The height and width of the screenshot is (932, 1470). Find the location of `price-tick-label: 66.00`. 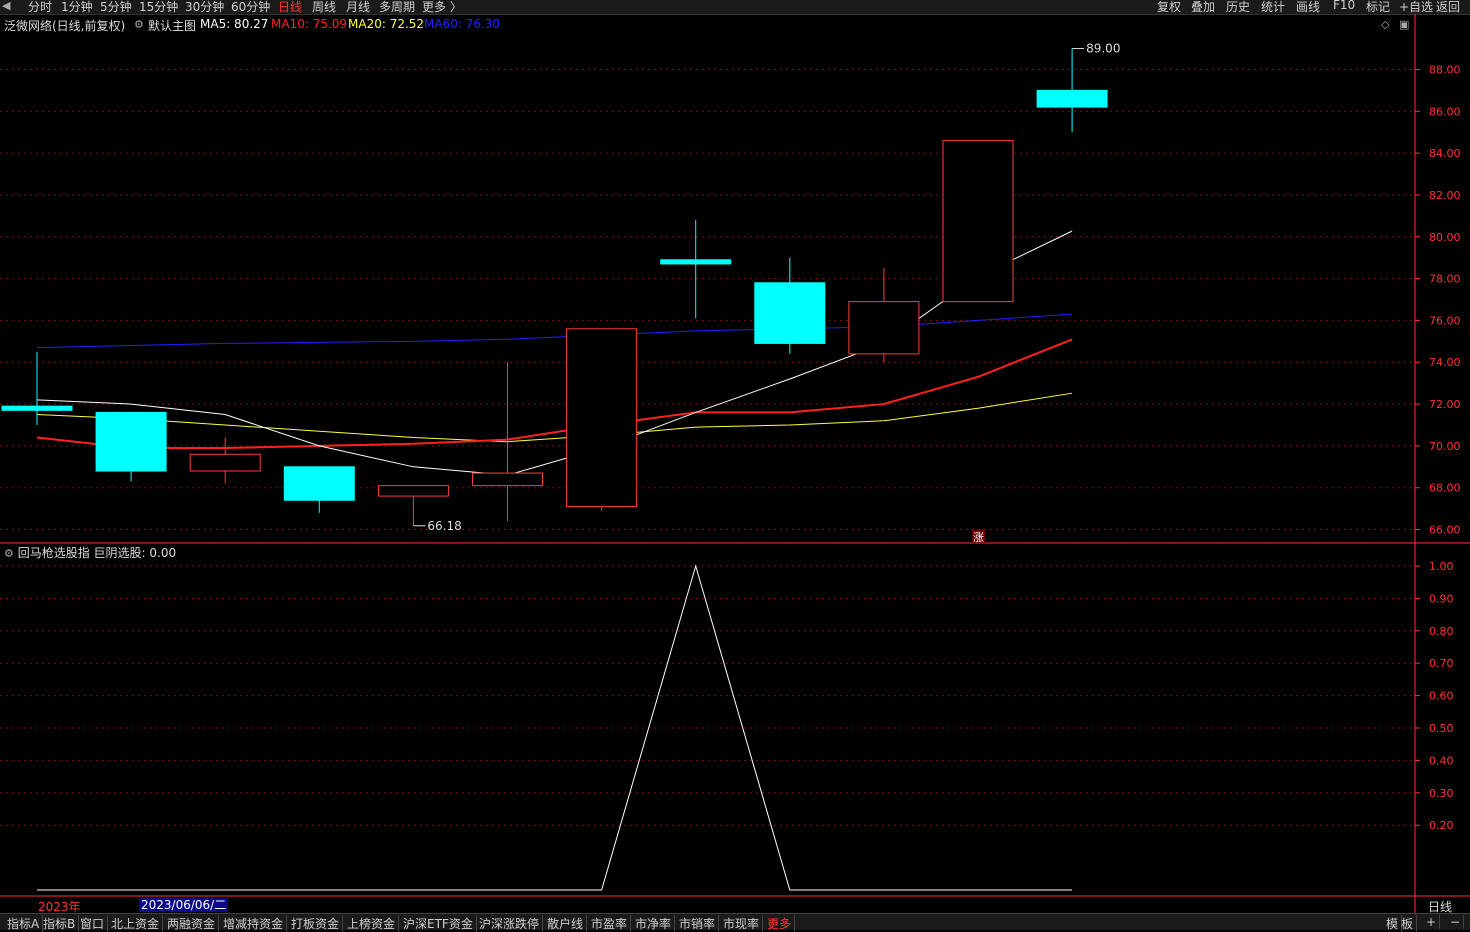

price-tick-label: 66.00 is located at coordinates (1445, 530).